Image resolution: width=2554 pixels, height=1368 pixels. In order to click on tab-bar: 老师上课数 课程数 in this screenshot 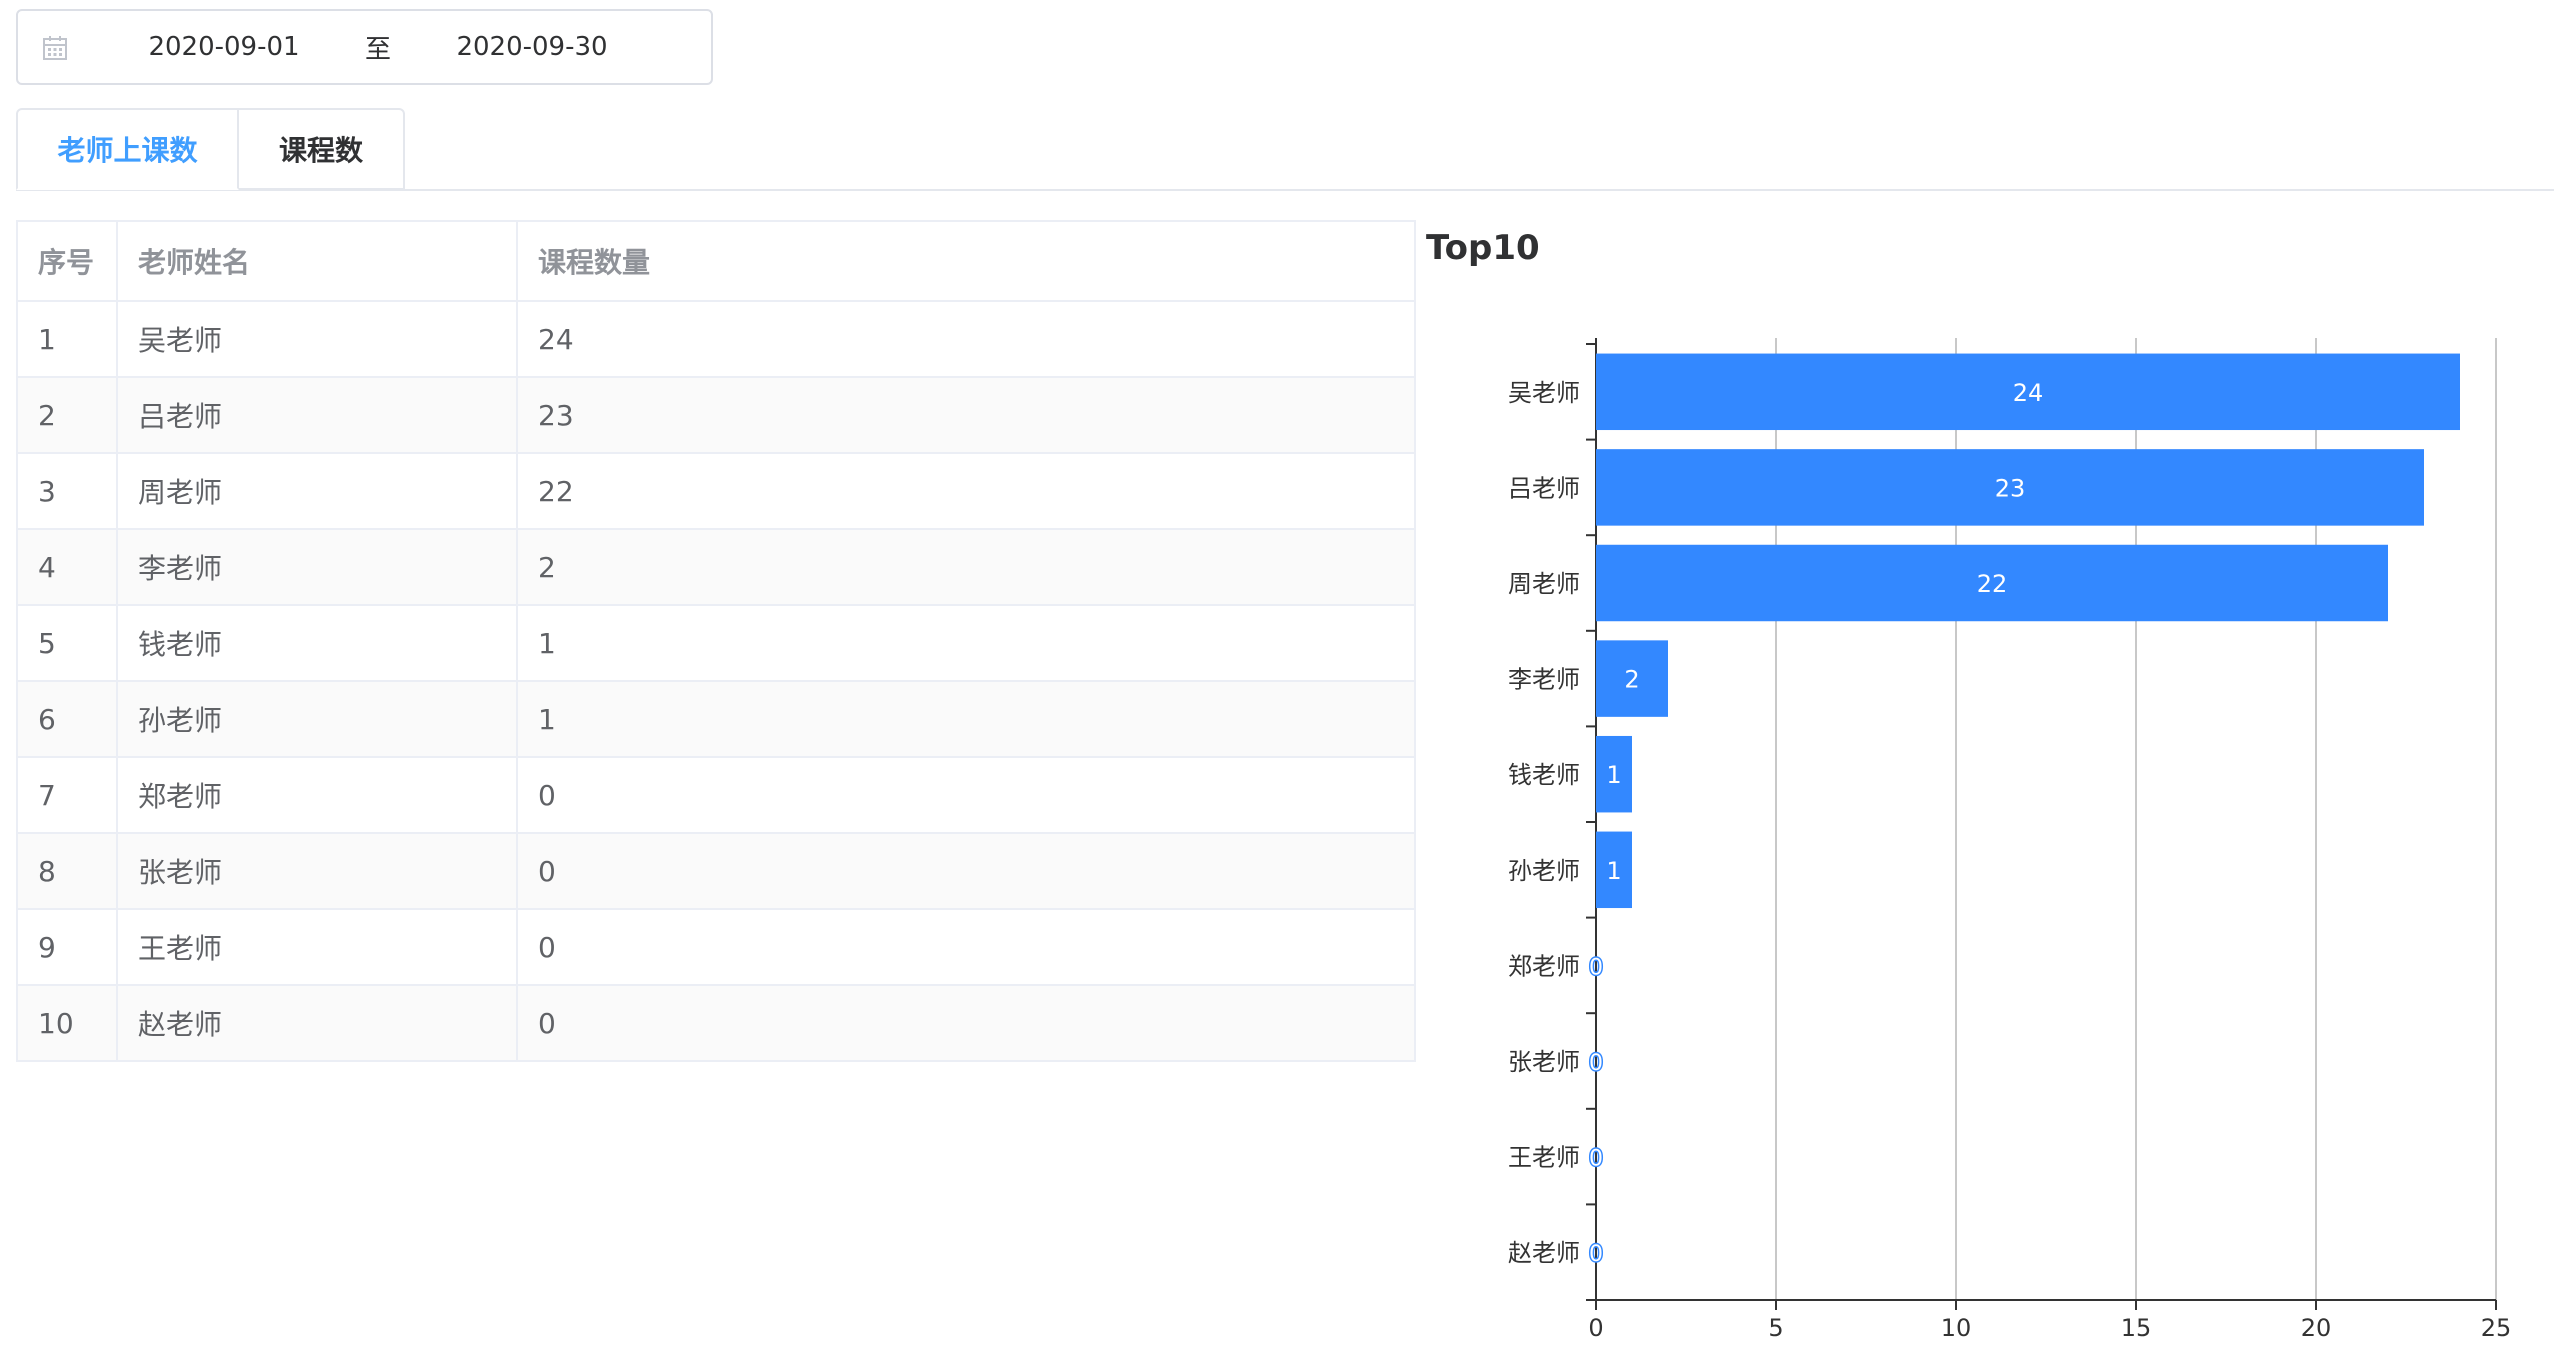, I will do `click(210, 149)`.